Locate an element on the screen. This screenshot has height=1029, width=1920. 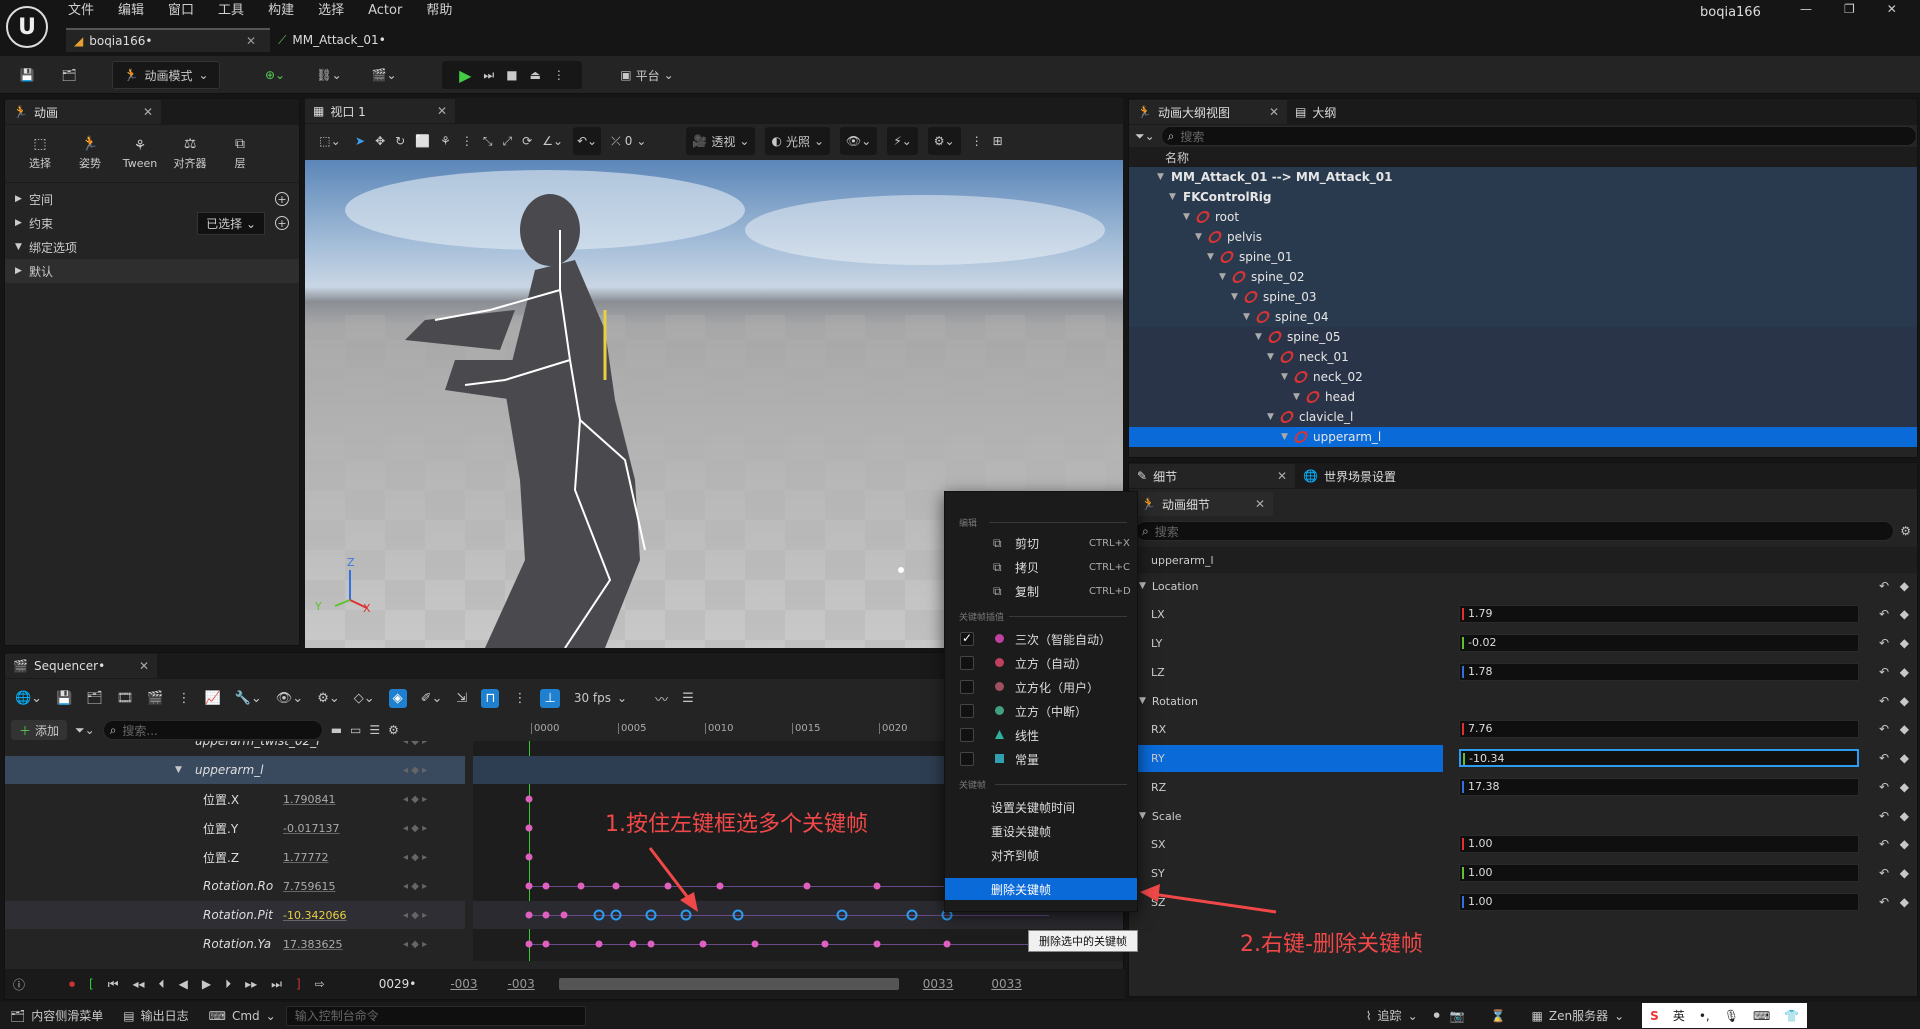
skin-icon: 👕 is located at coordinates (1791, 1016).